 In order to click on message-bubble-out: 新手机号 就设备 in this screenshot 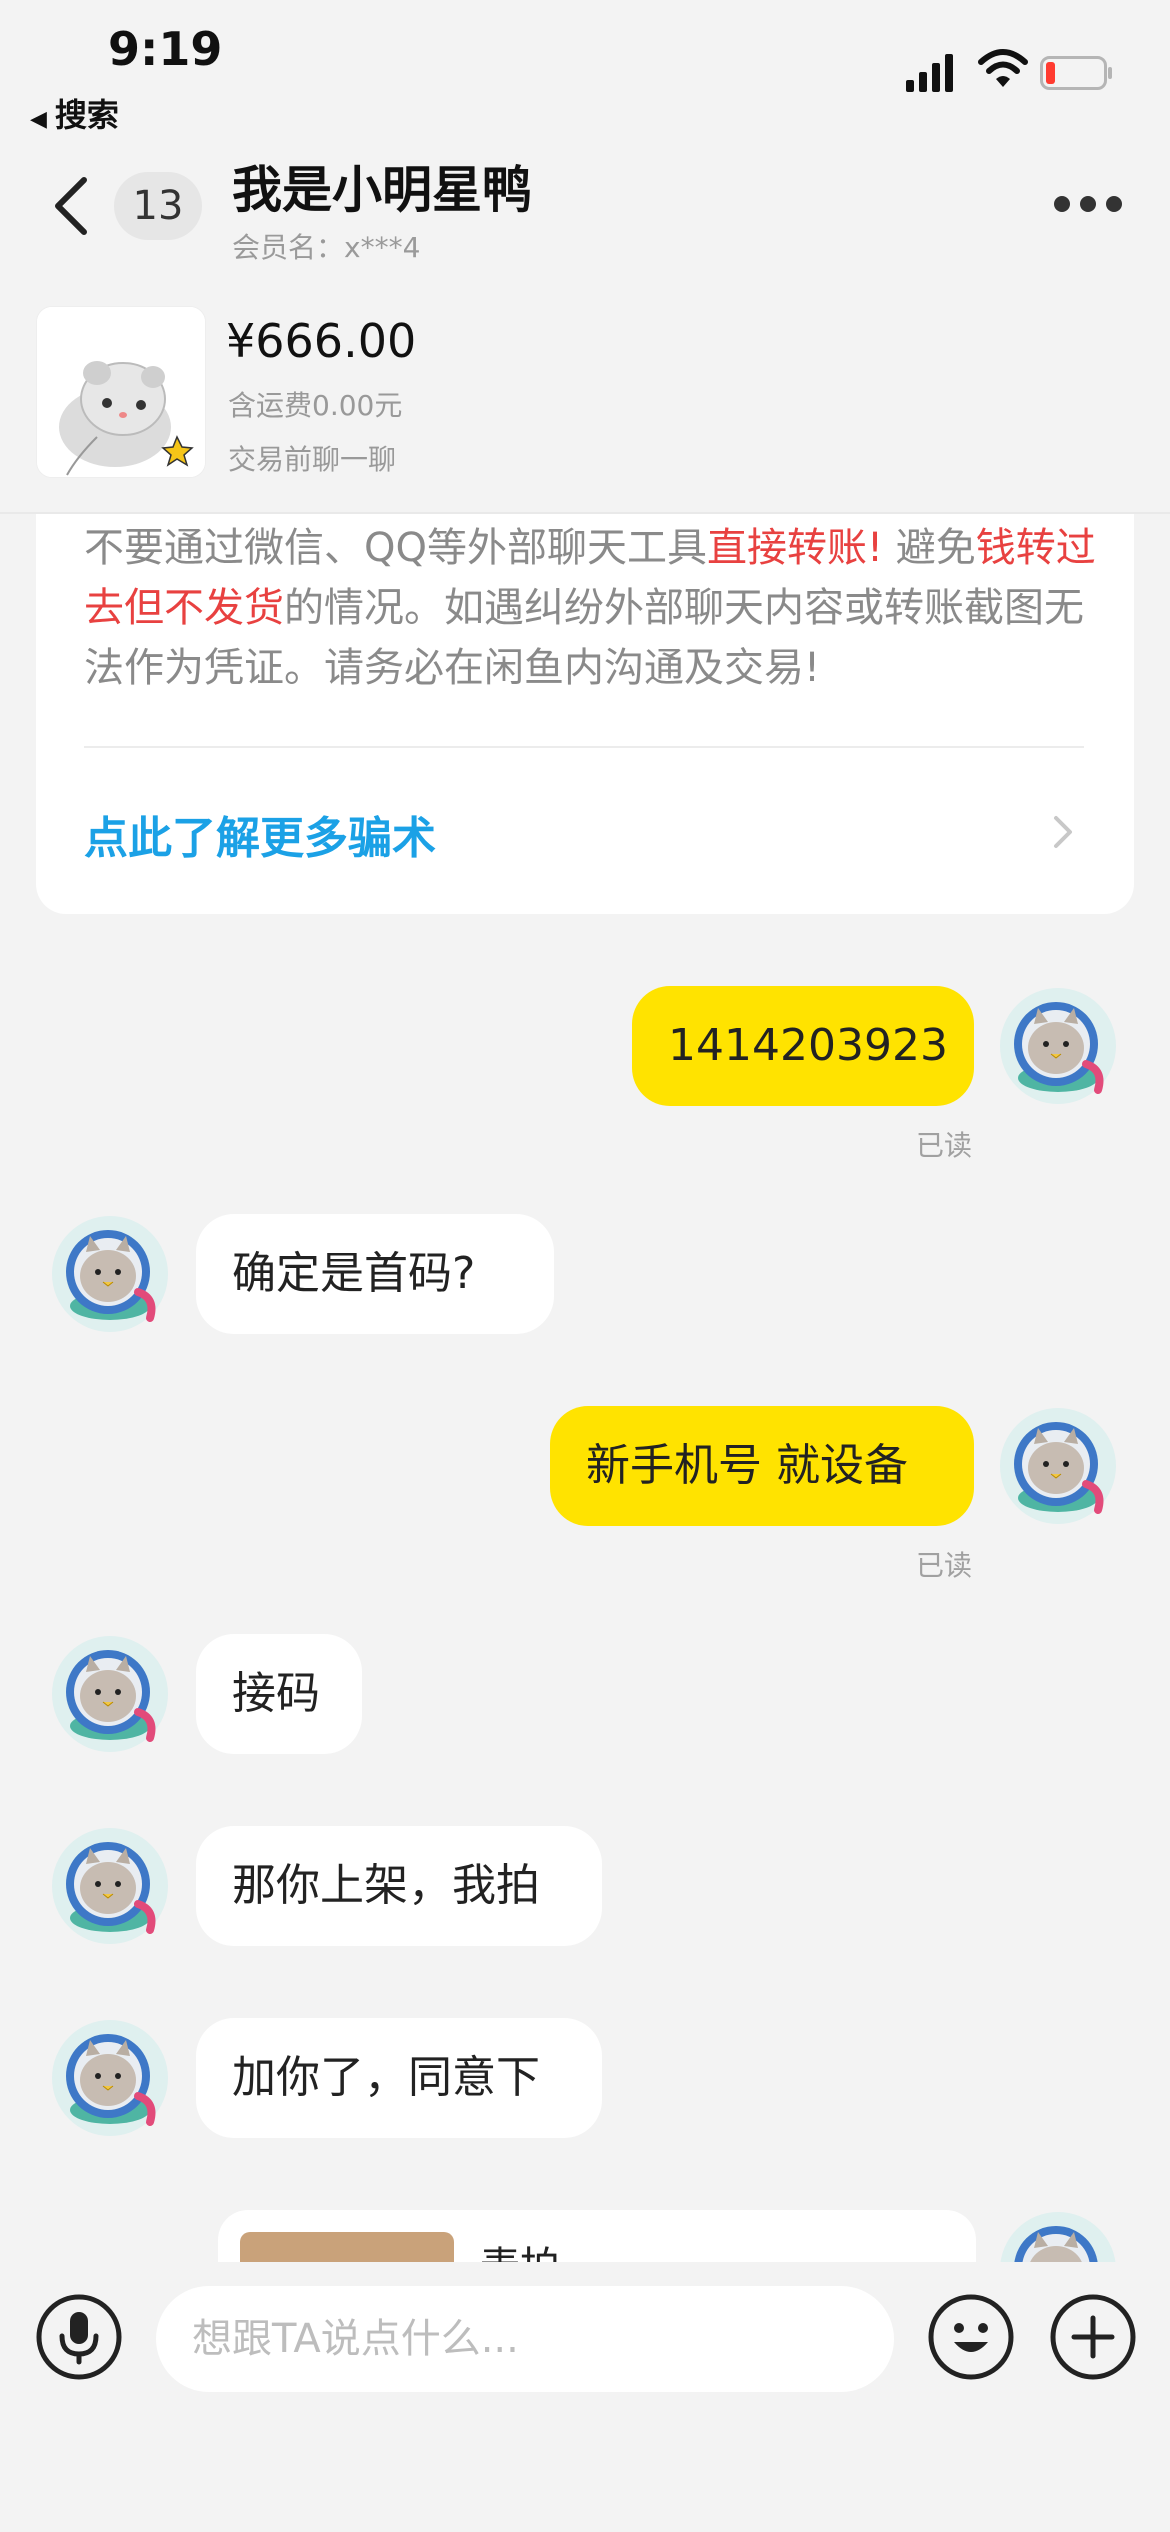, I will do `click(762, 1466)`.